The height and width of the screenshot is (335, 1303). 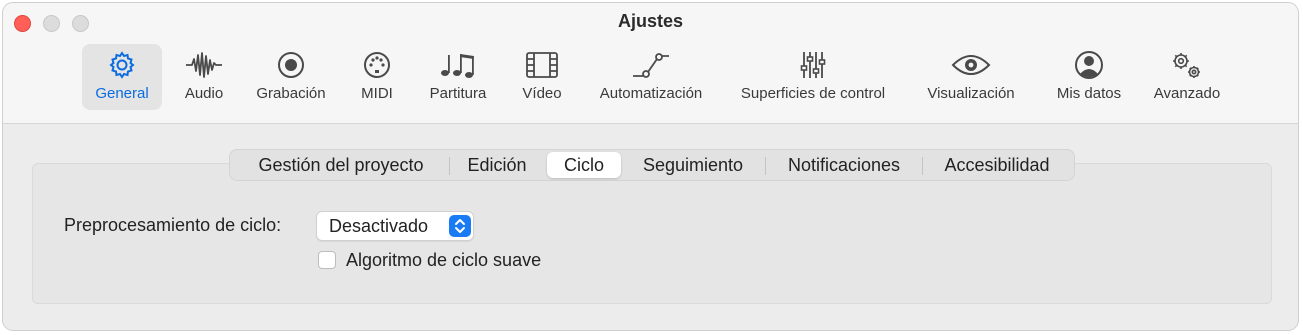 I want to click on person-circle-icon, so click(x=1089, y=65).